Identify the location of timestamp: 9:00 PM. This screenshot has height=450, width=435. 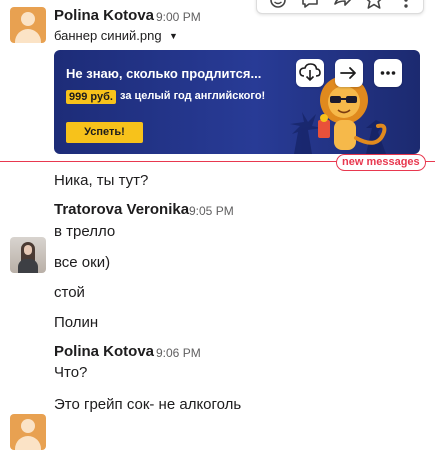
(178, 17).